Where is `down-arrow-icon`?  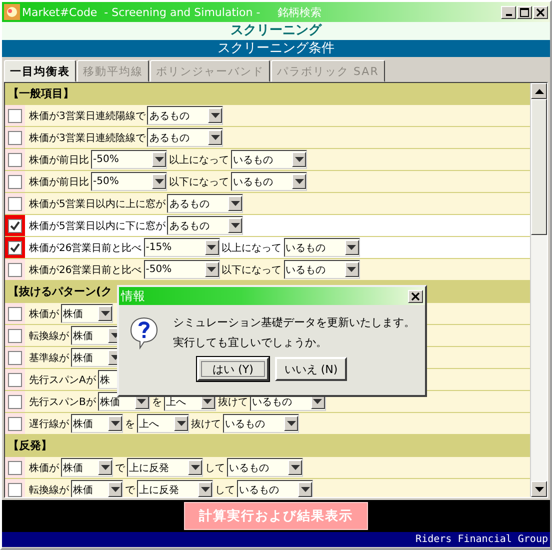 down-arrow-icon is located at coordinates (539, 489).